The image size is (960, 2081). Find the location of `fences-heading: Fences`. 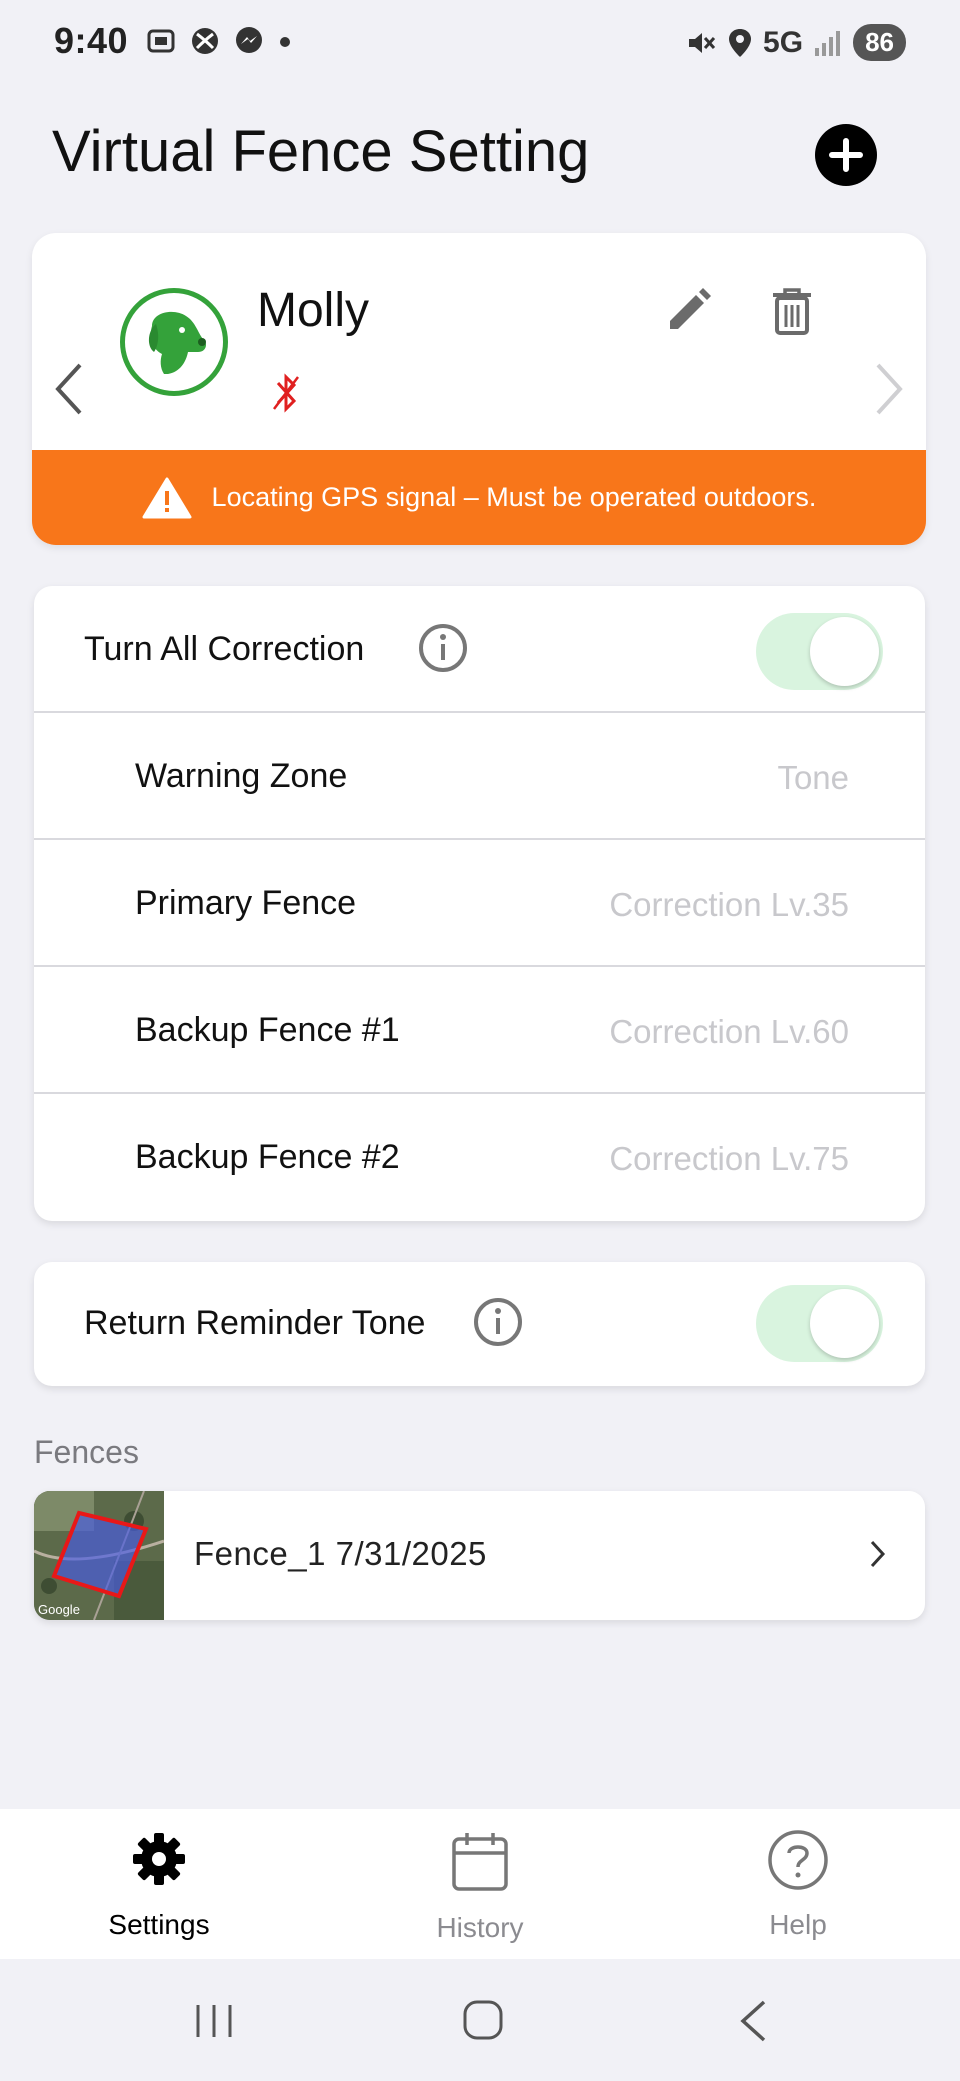

fences-heading: Fences is located at coordinates (86, 1452).